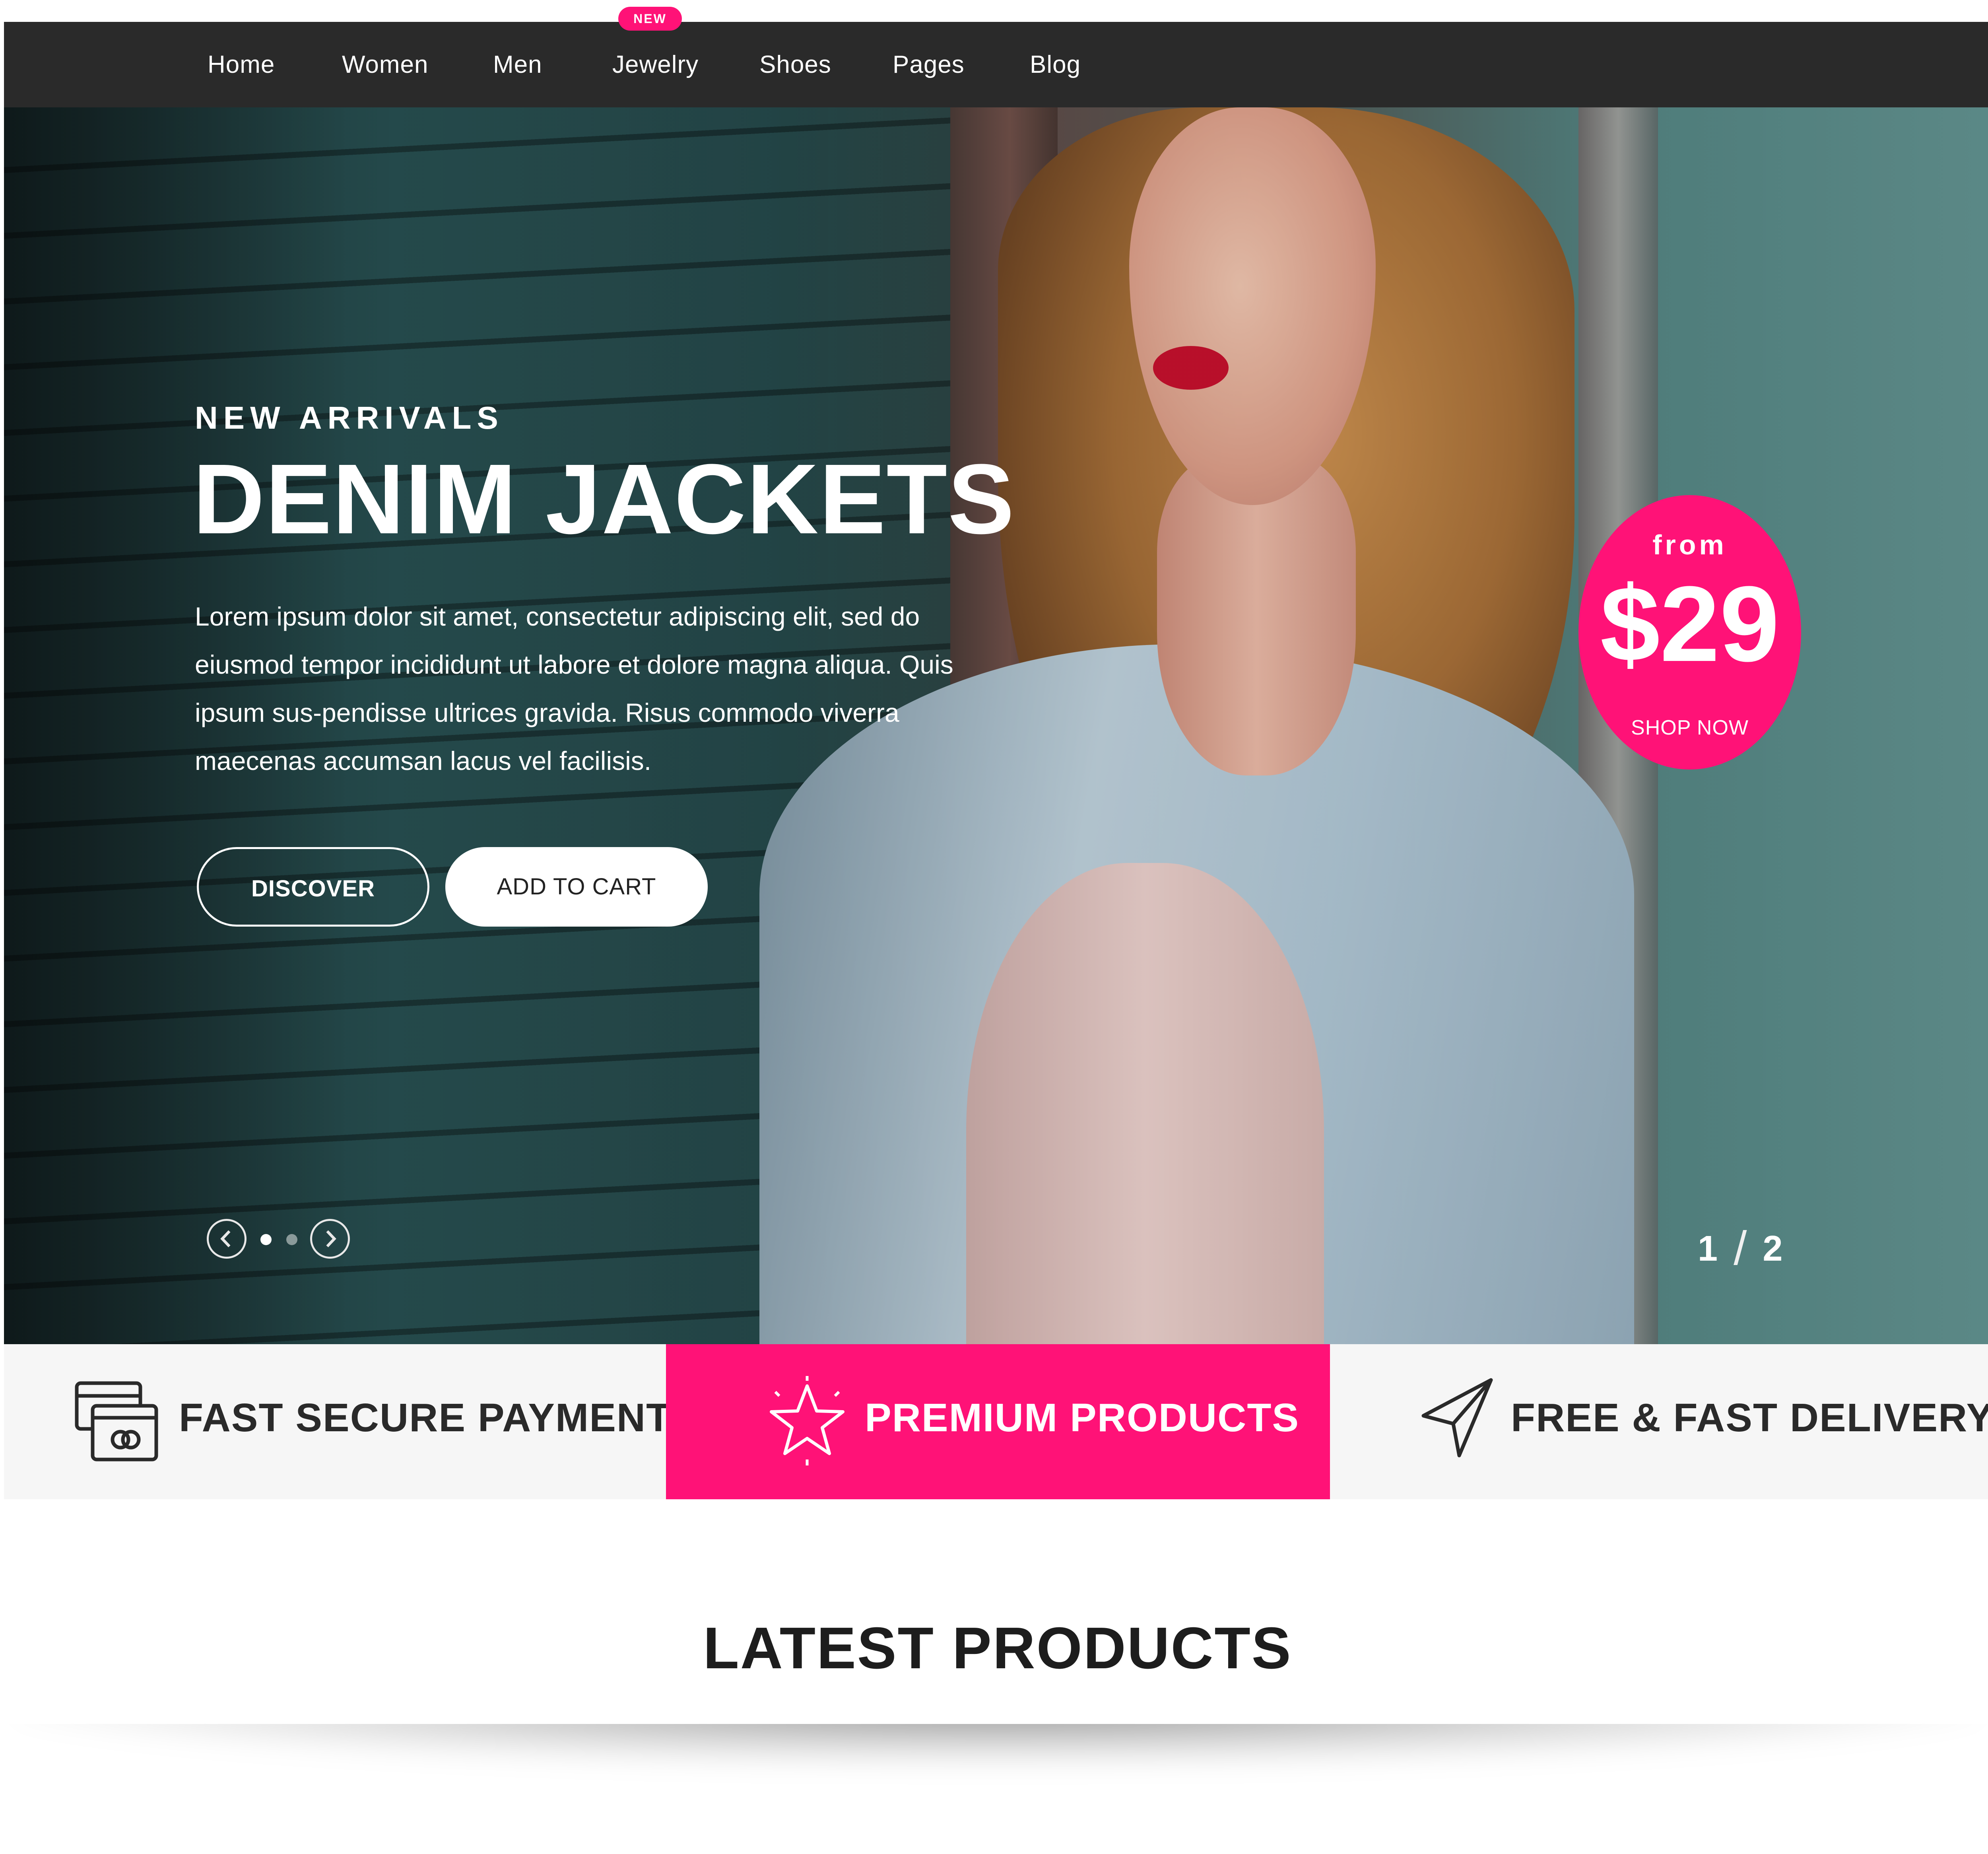 This screenshot has width=1988, height=1854. I want to click on hero-title: DENIM JACKETS, so click(604, 499).